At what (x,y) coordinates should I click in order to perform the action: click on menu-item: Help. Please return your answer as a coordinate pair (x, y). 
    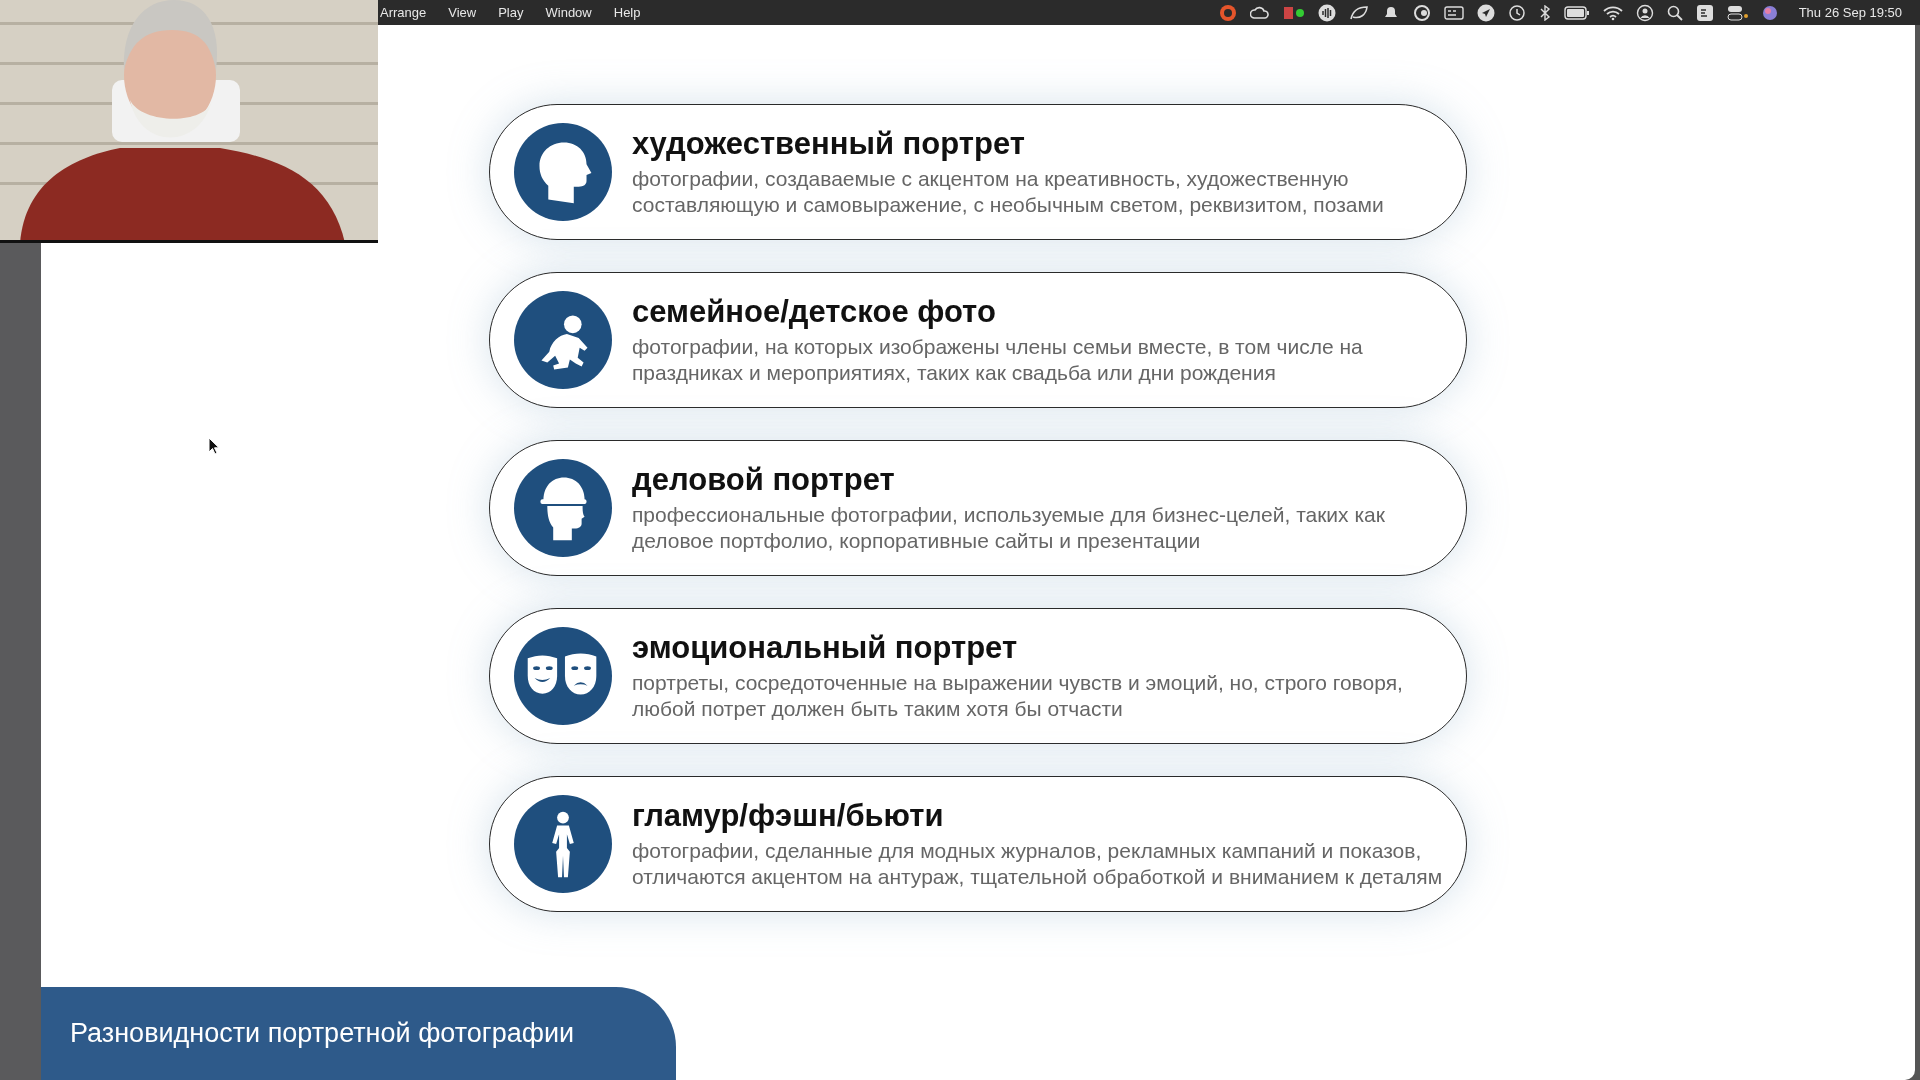
    Looking at the image, I should click on (627, 12).